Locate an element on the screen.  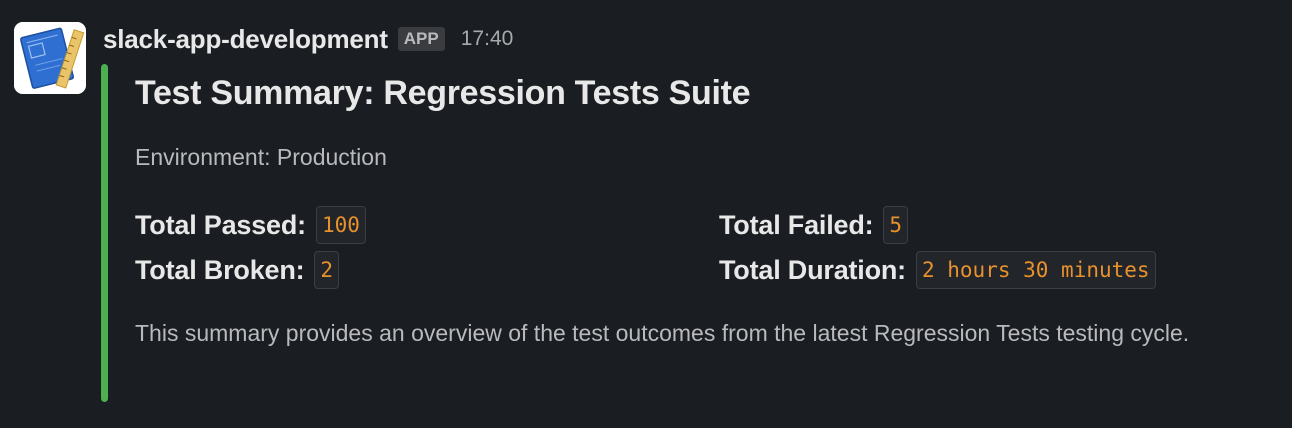
field-label: Total Duration: is located at coordinates (812, 269).